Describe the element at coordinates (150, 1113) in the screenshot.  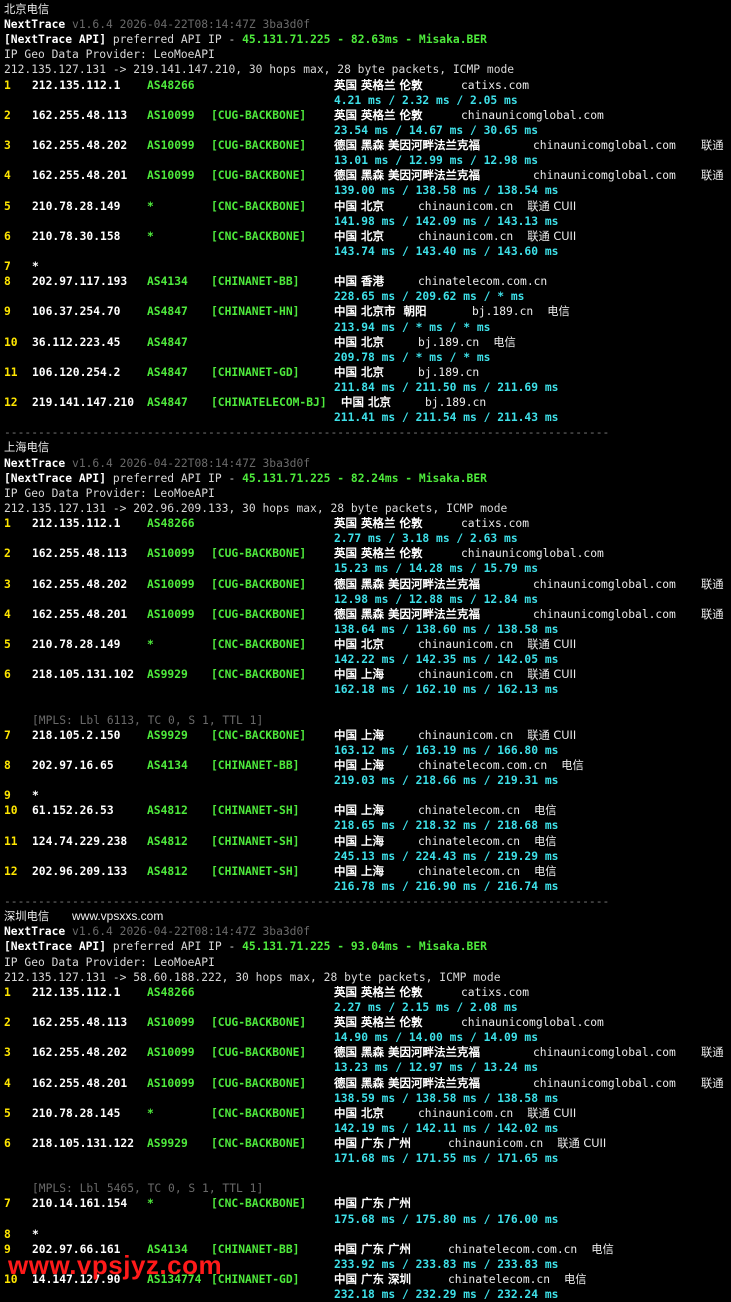
I see `hop-asn: *` at that location.